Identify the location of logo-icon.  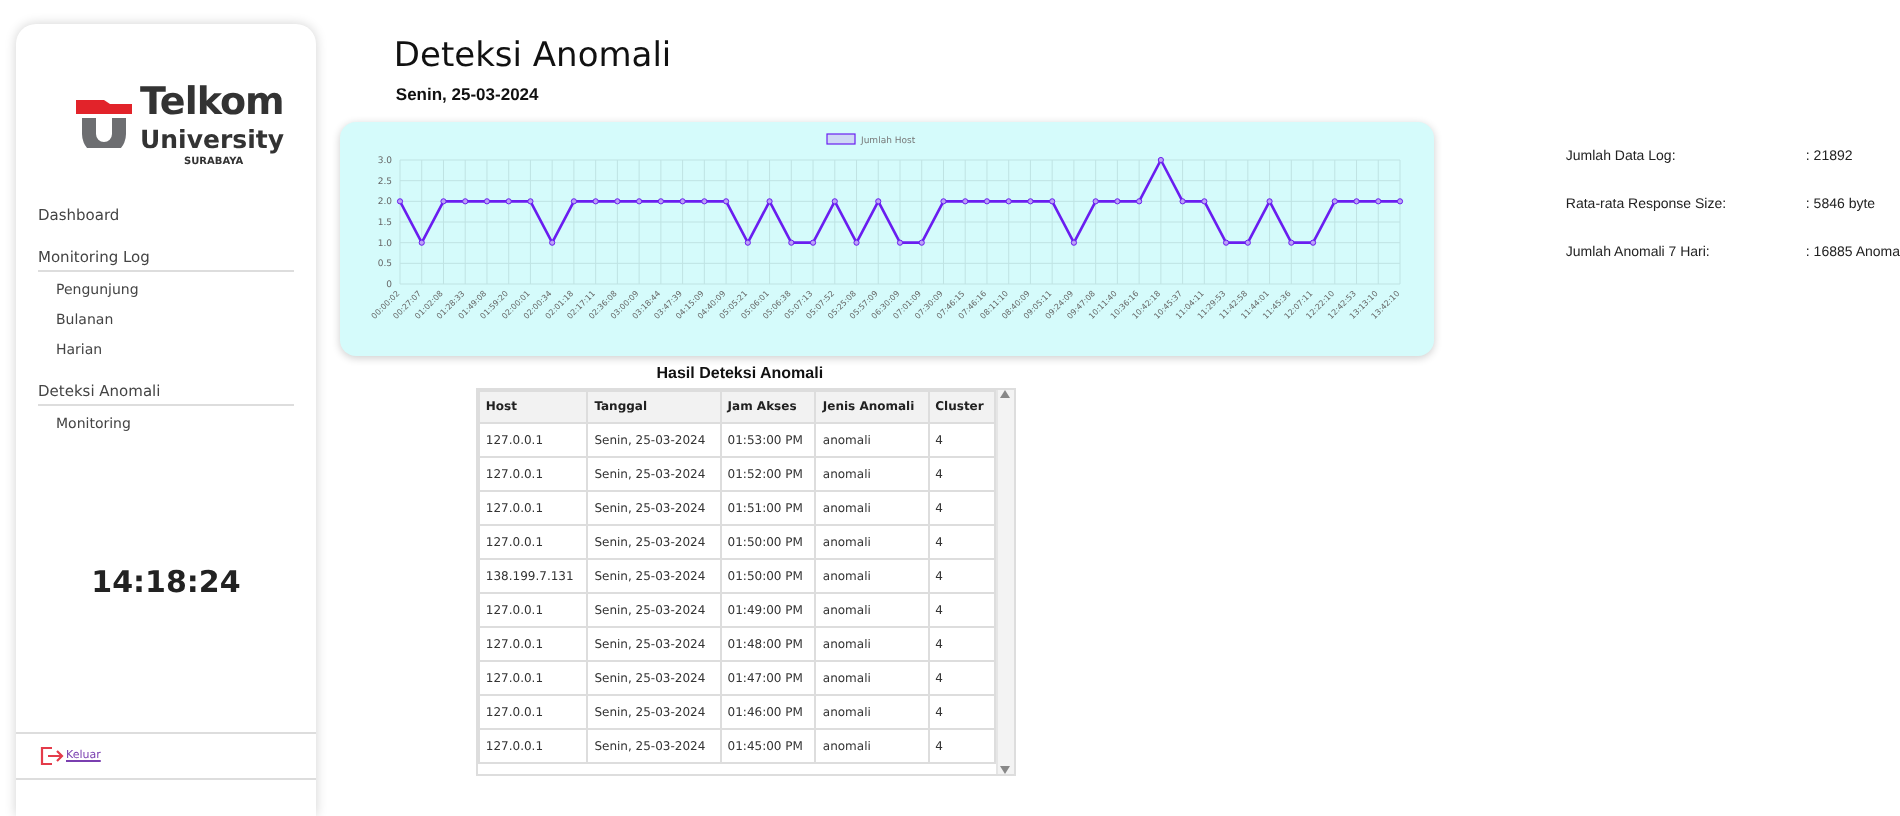
(104, 124).